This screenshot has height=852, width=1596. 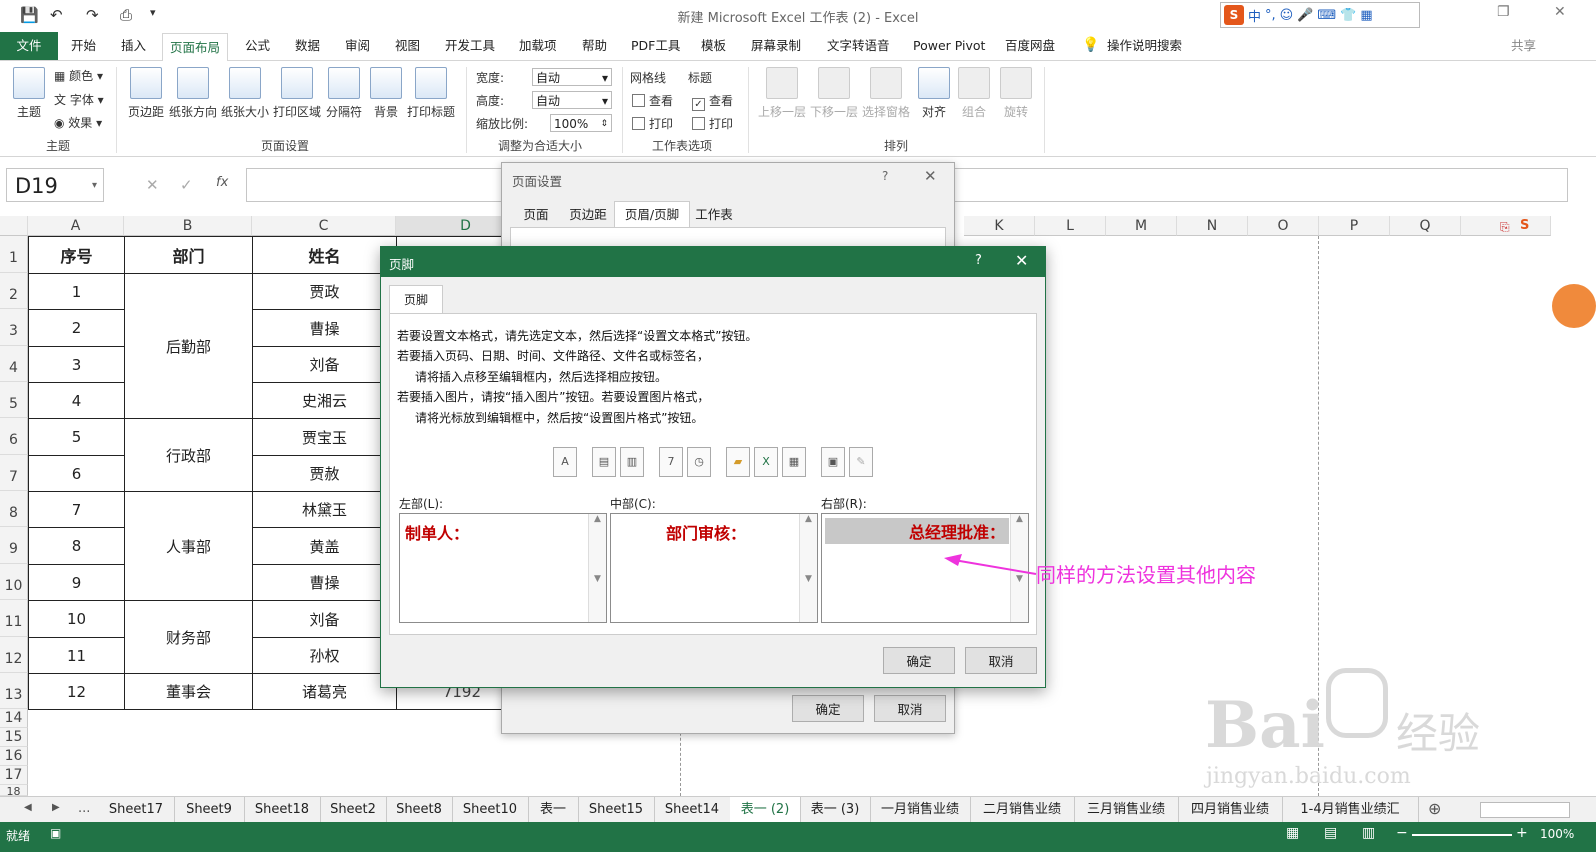 What do you see at coordinates (76, 619) in the screenshot?
I see `cell-id: 10` at bounding box center [76, 619].